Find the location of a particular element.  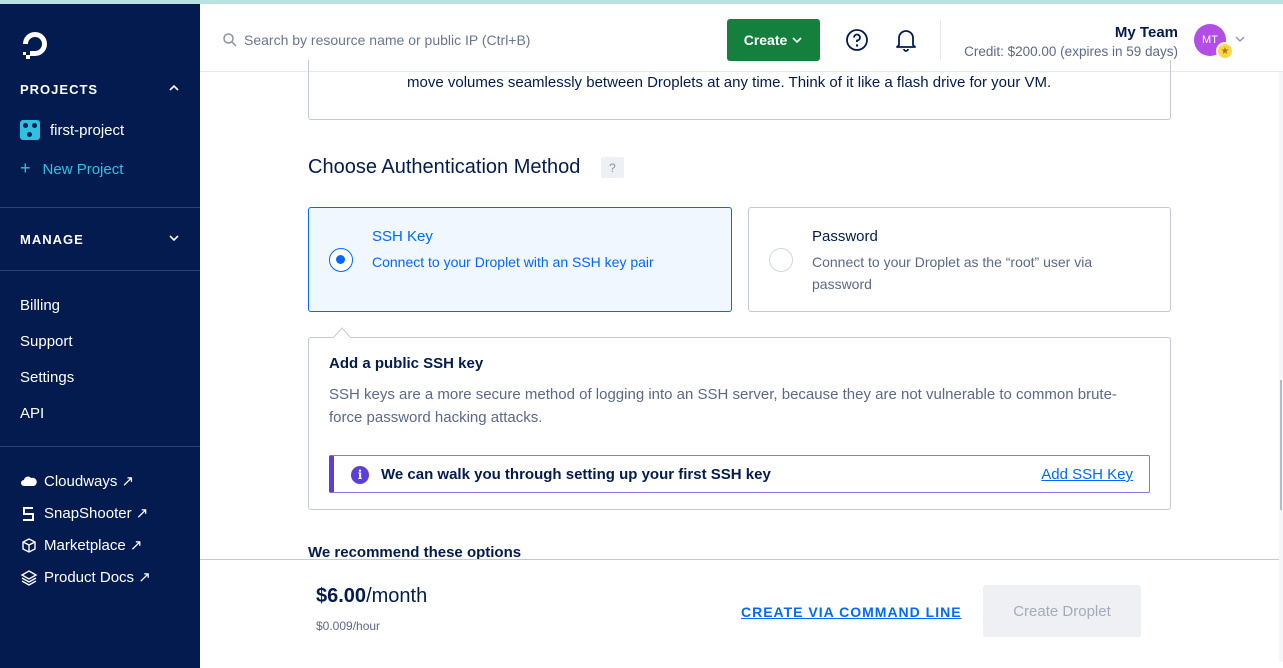

cloud-icon is located at coordinates (29, 481).